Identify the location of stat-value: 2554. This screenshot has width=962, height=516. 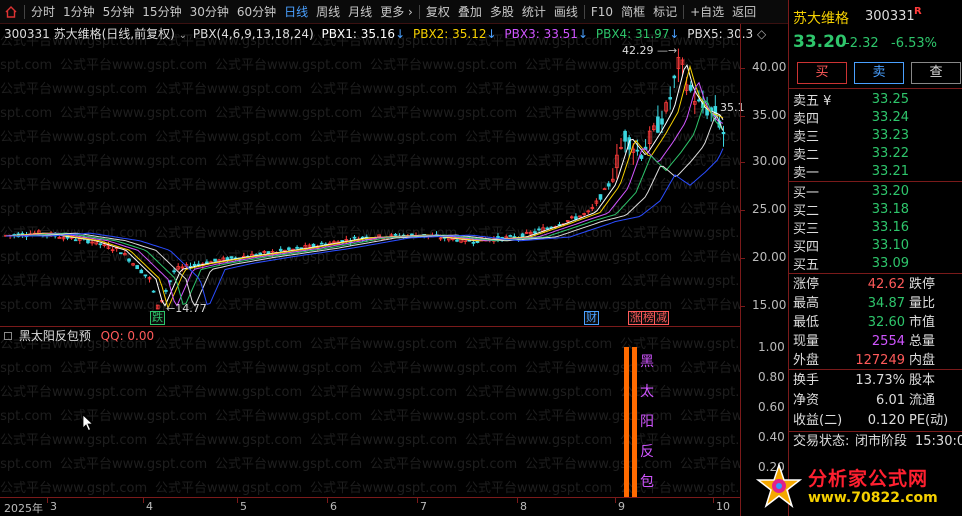
(888, 341).